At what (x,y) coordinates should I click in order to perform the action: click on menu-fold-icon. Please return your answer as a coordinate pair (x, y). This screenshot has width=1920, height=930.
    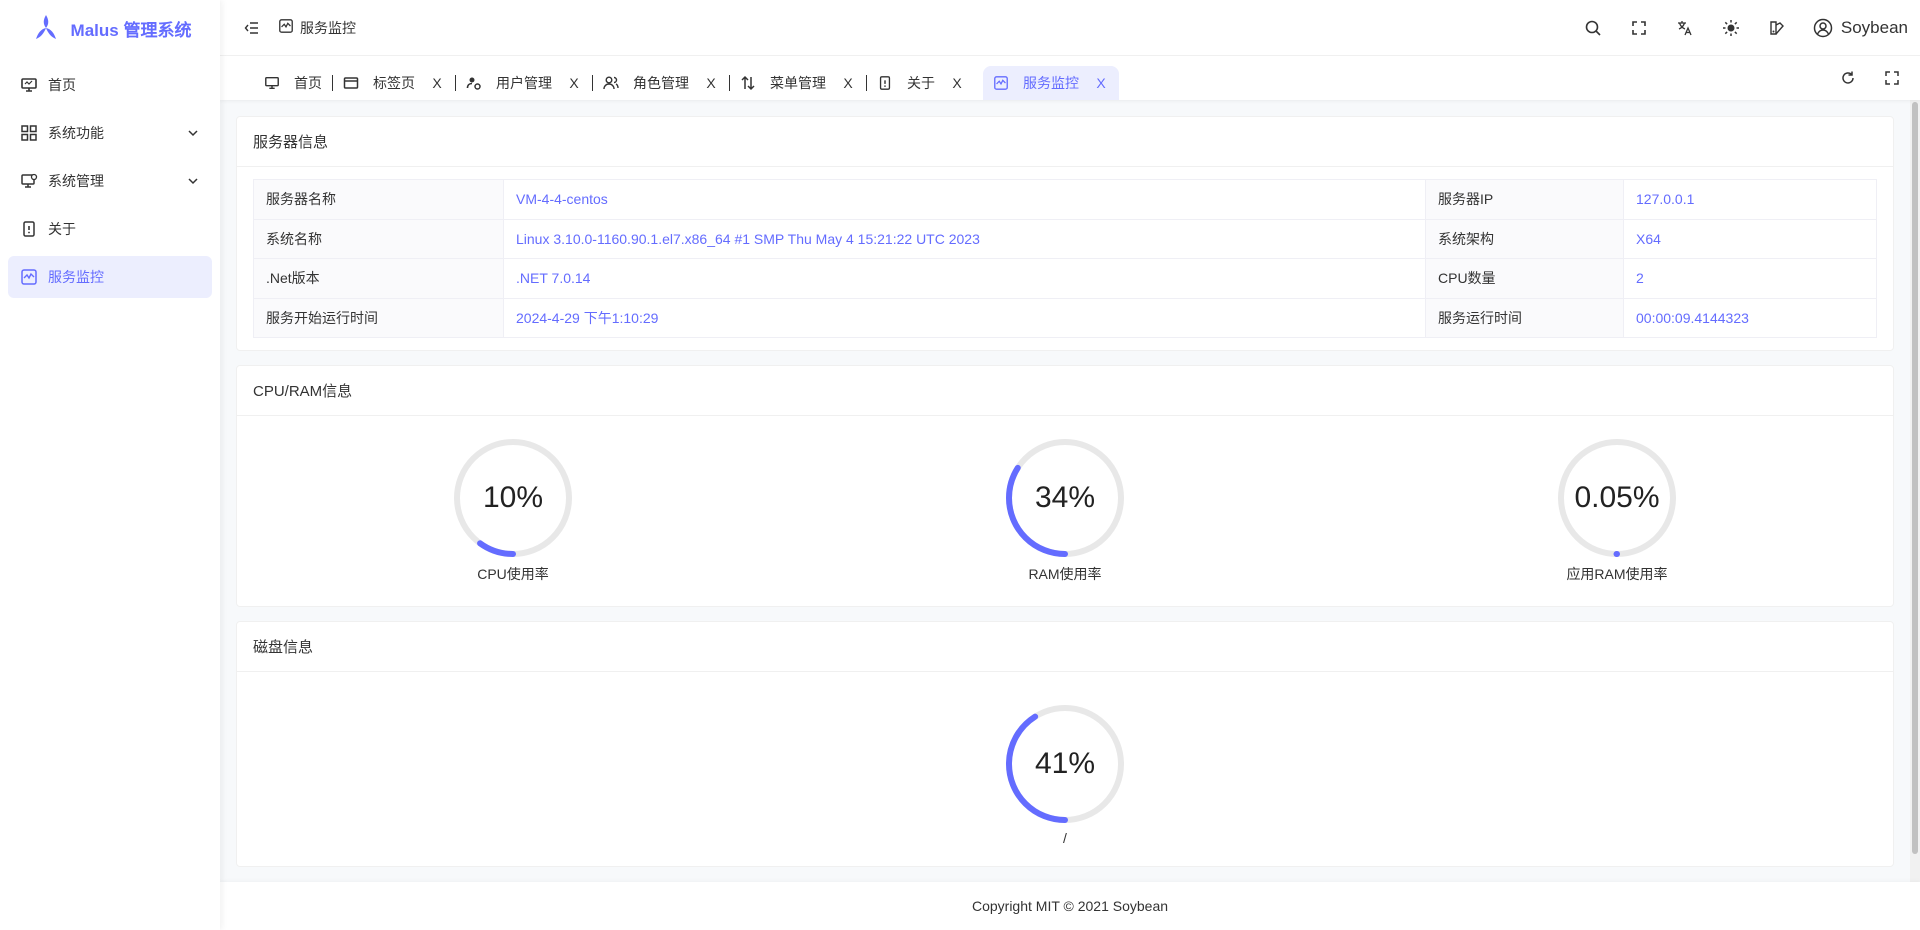
    Looking at the image, I should click on (251, 27).